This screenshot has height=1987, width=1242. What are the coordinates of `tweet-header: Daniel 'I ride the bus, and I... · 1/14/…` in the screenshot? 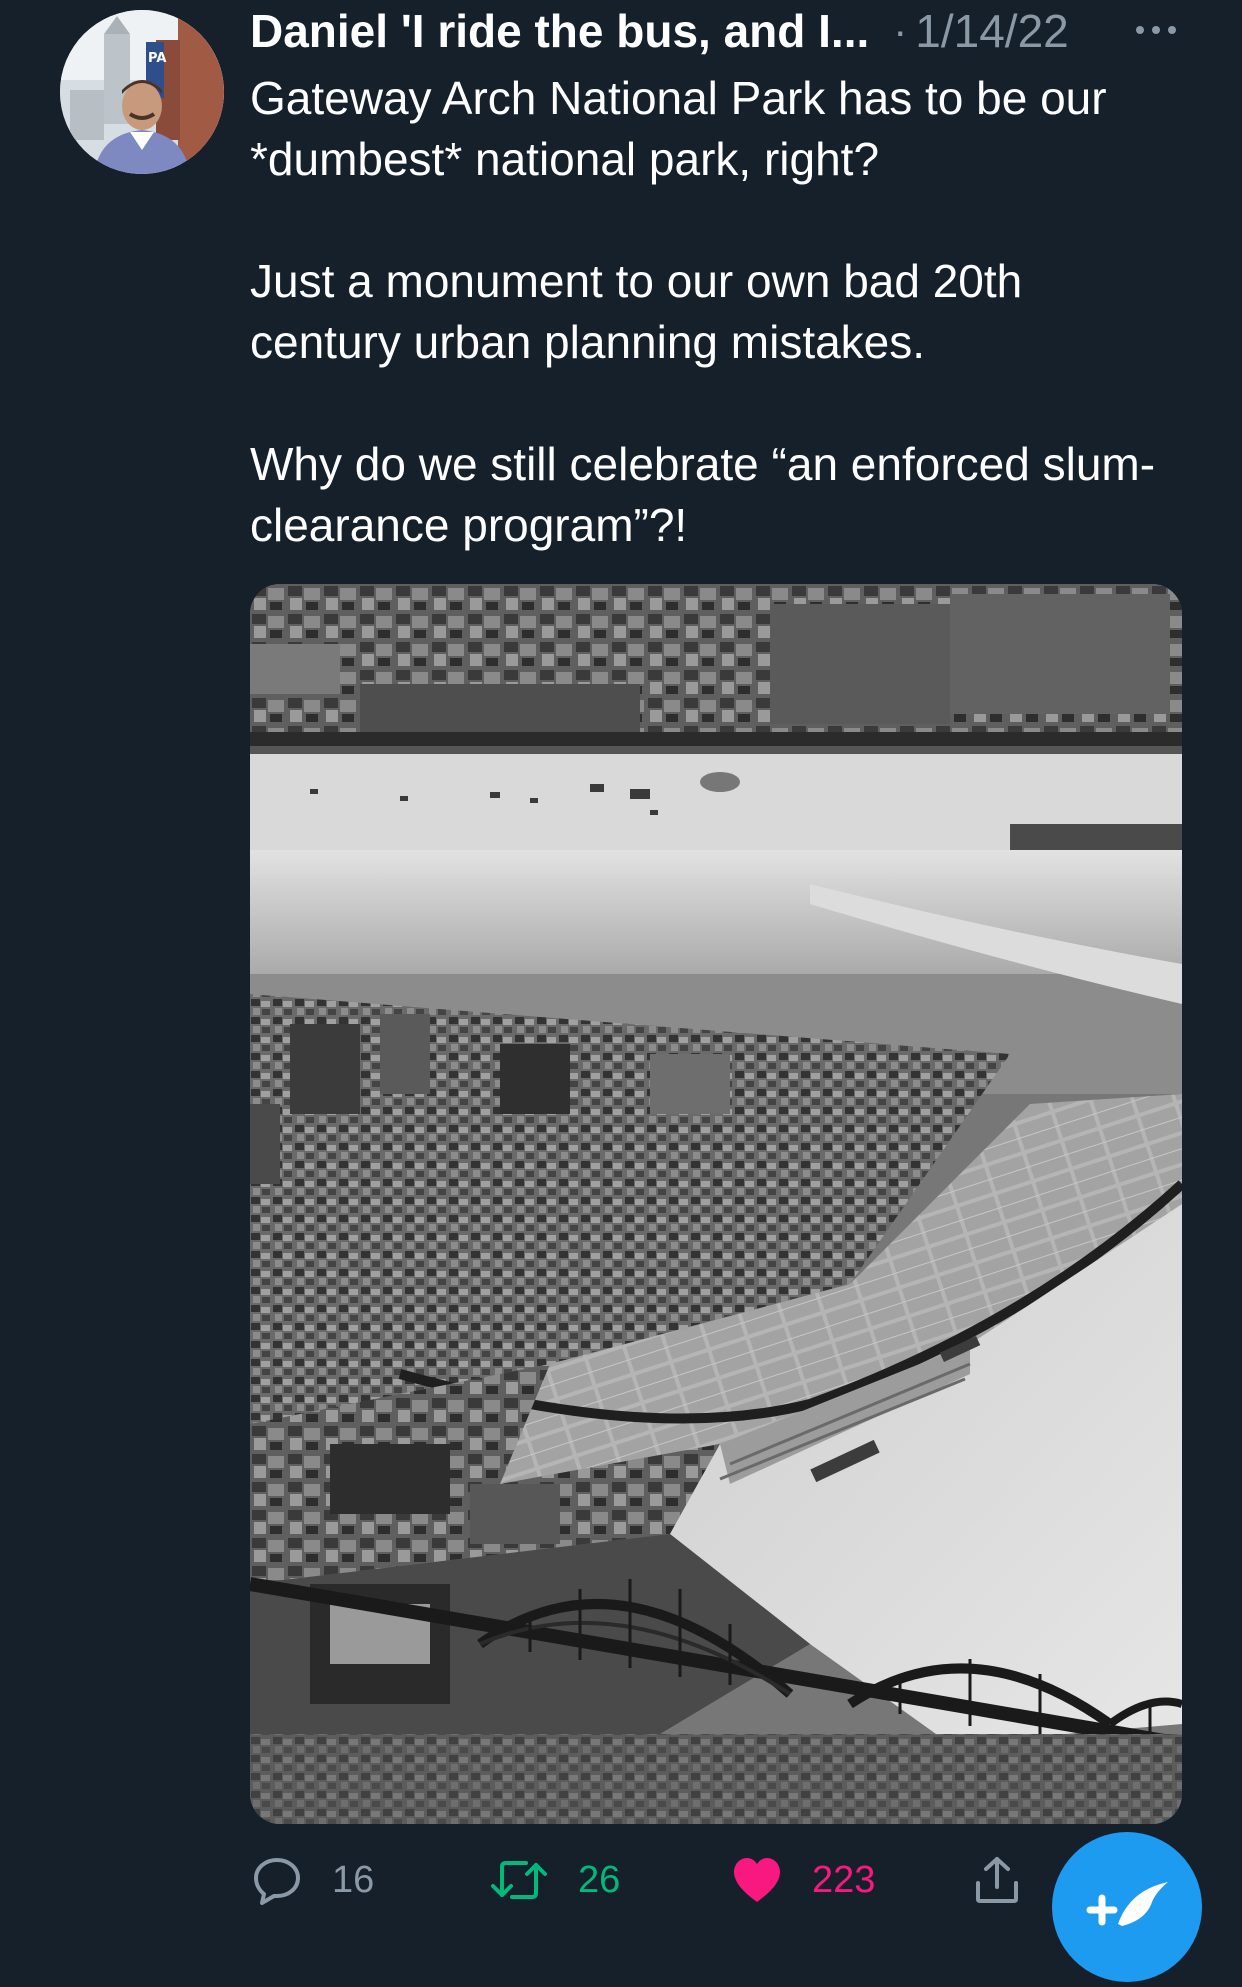 It's located at (715, 31).